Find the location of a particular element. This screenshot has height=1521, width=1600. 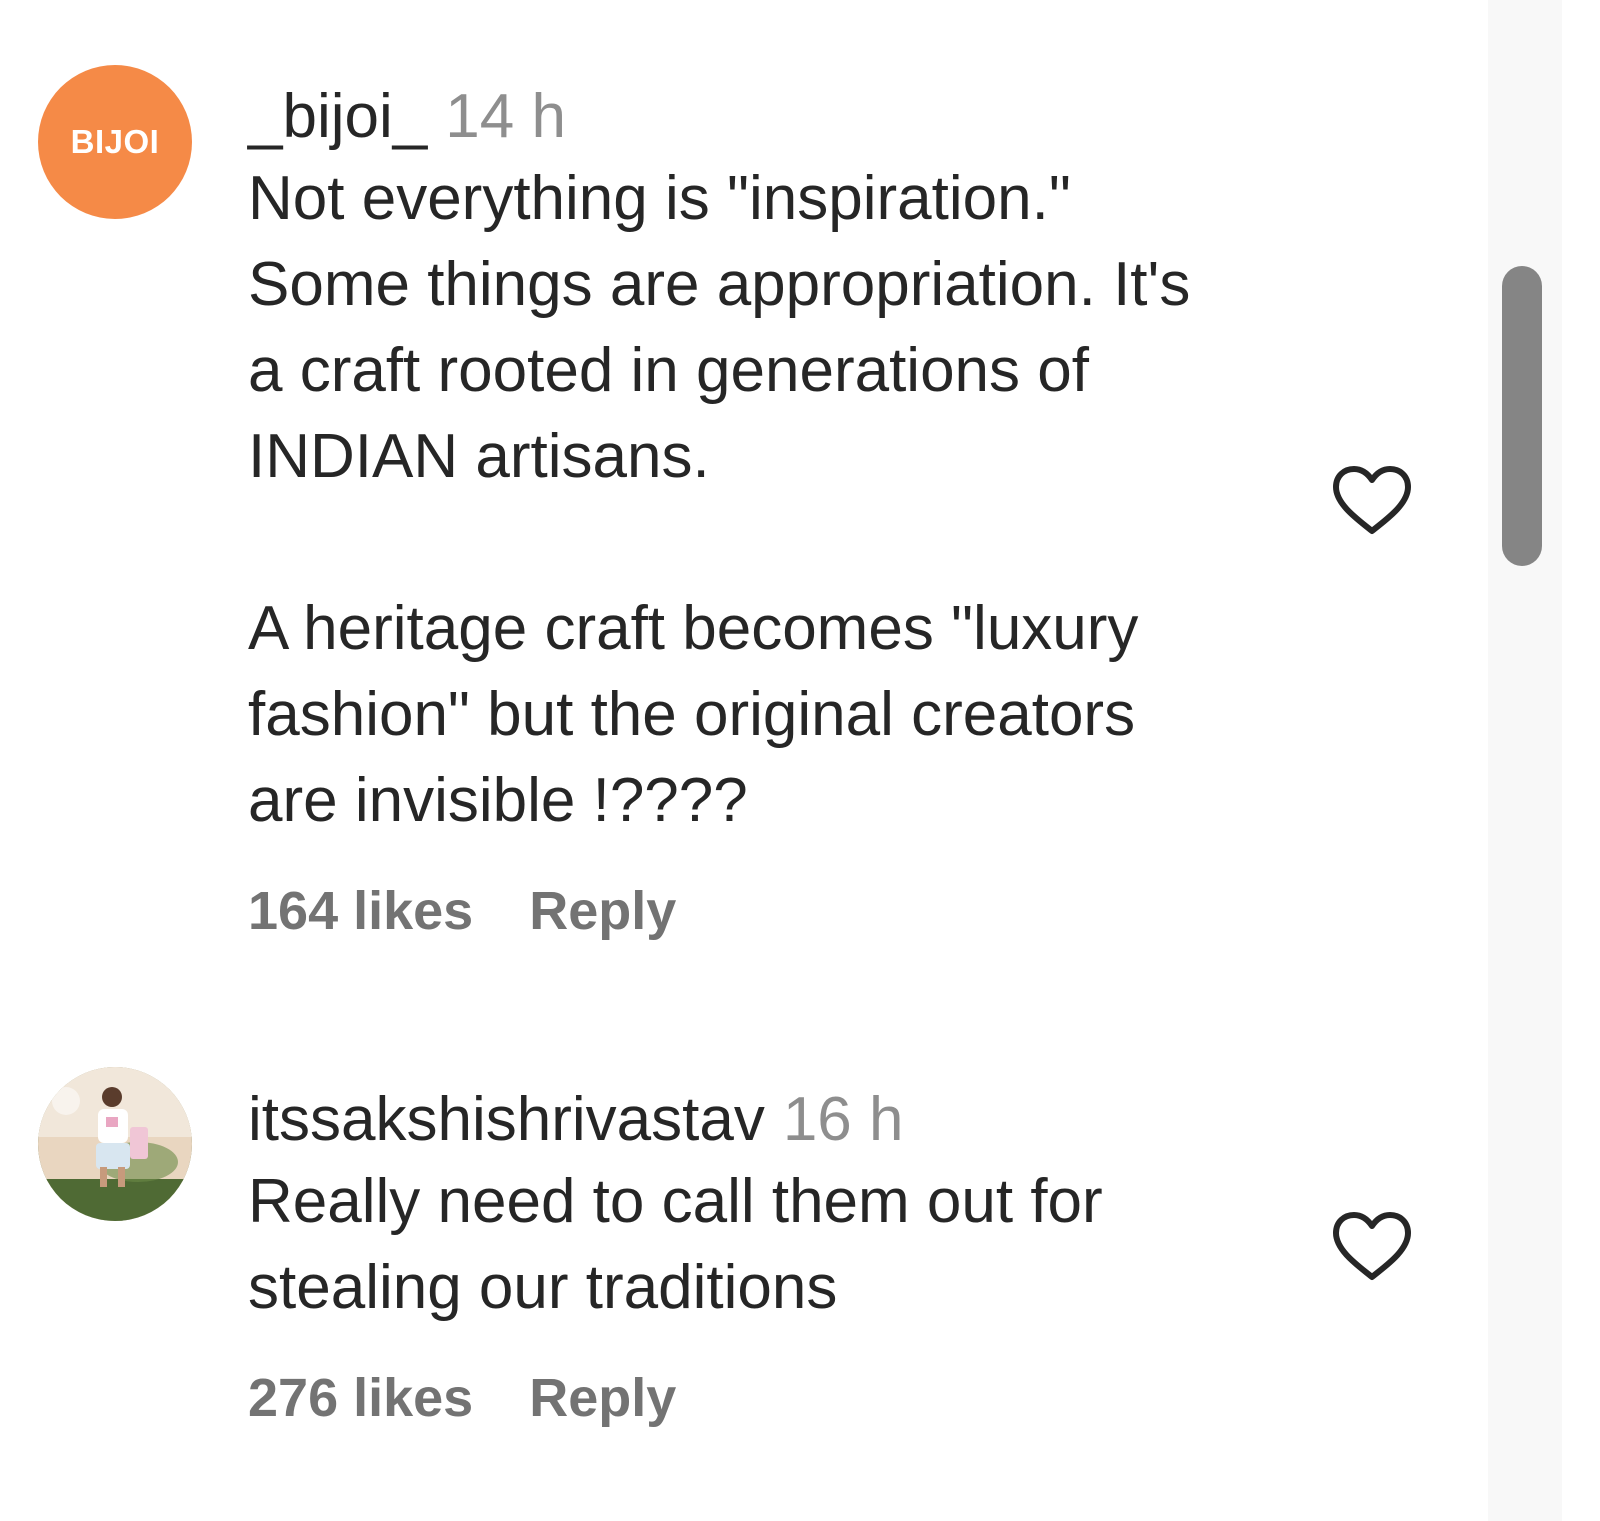

avatar: BIJOI is located at coordinates (115, 142).